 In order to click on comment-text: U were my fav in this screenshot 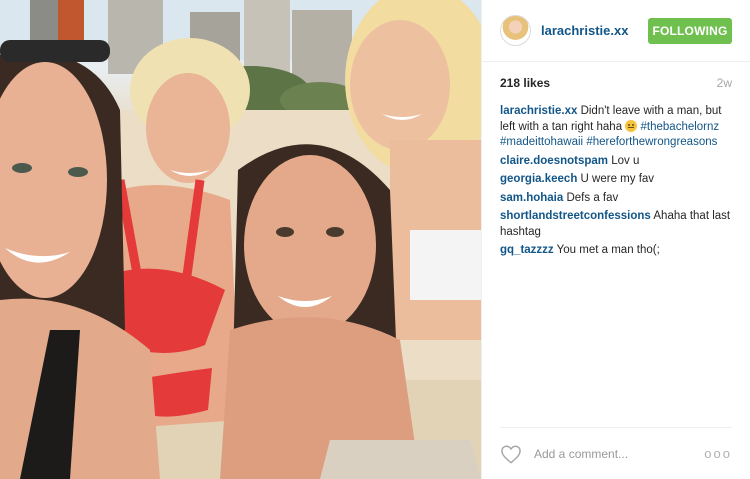, I will do `click(617, 179)`.